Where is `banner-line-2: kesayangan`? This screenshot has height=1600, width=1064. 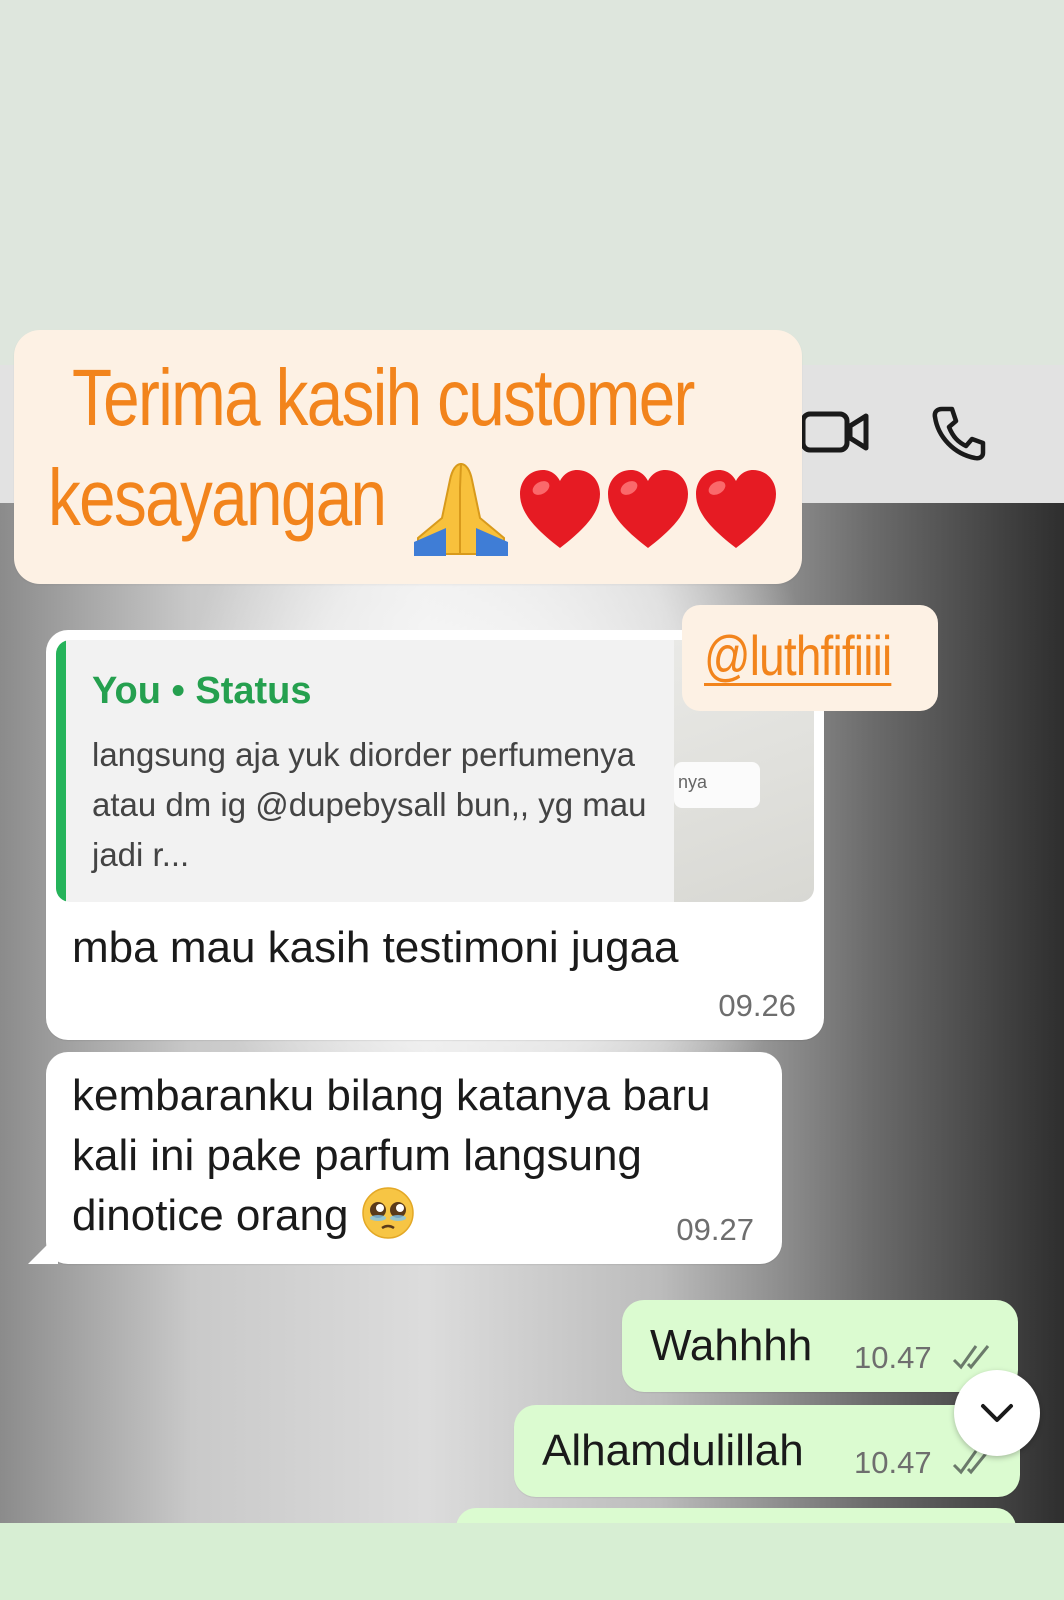
banner-line-2: kesayangan is located at coordinates (217, 497).